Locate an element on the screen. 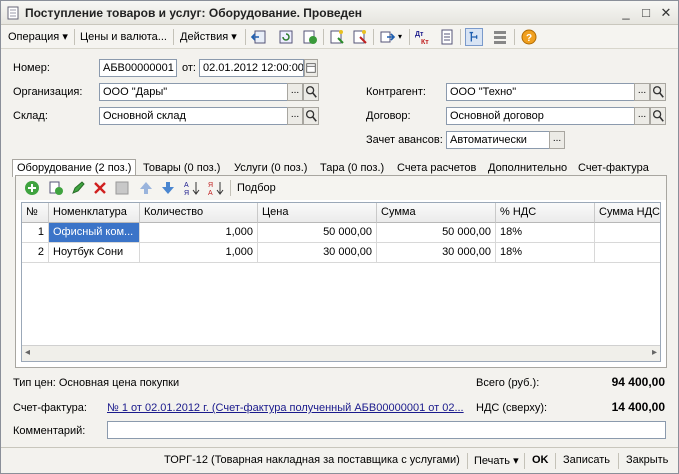 The width and height of the screenshot is (679, 474). tab-containers: Тара (0 поз.) is located at coordinates (352, 167).